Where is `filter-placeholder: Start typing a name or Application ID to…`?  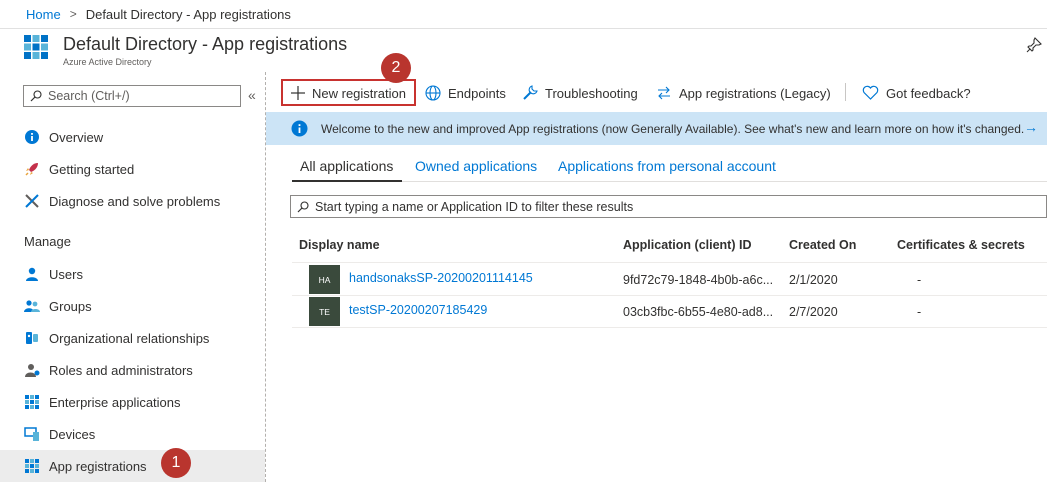
filter-placeholder: Start typing a name or Application ID to… is located at coordinates (474, 206).